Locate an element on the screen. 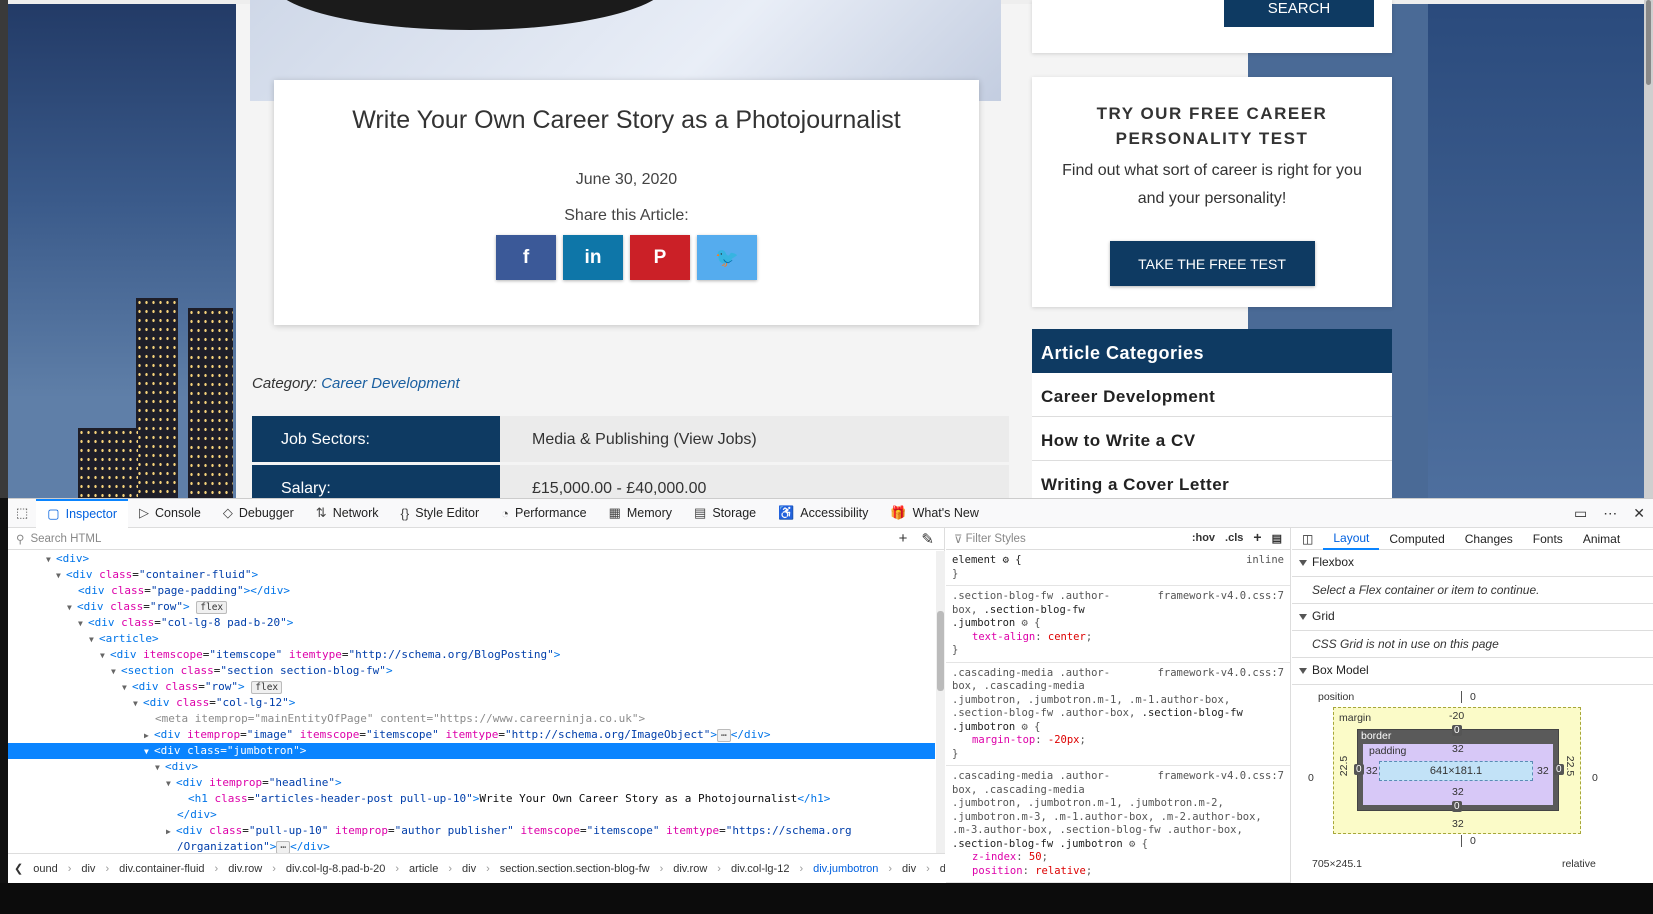 This screenshot has width=1653, height=914. breadcrumb-item: div.jumbotron is located at coordinates (845, 869).